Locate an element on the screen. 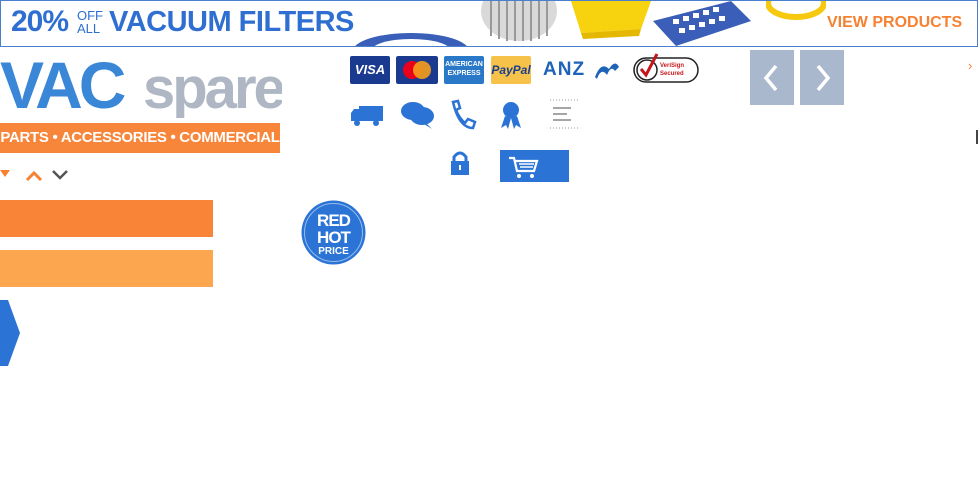 The width and height of the screenshot is (978, 500). banner-title: VACUUM FILTERS is located at coordinates (231, 22).